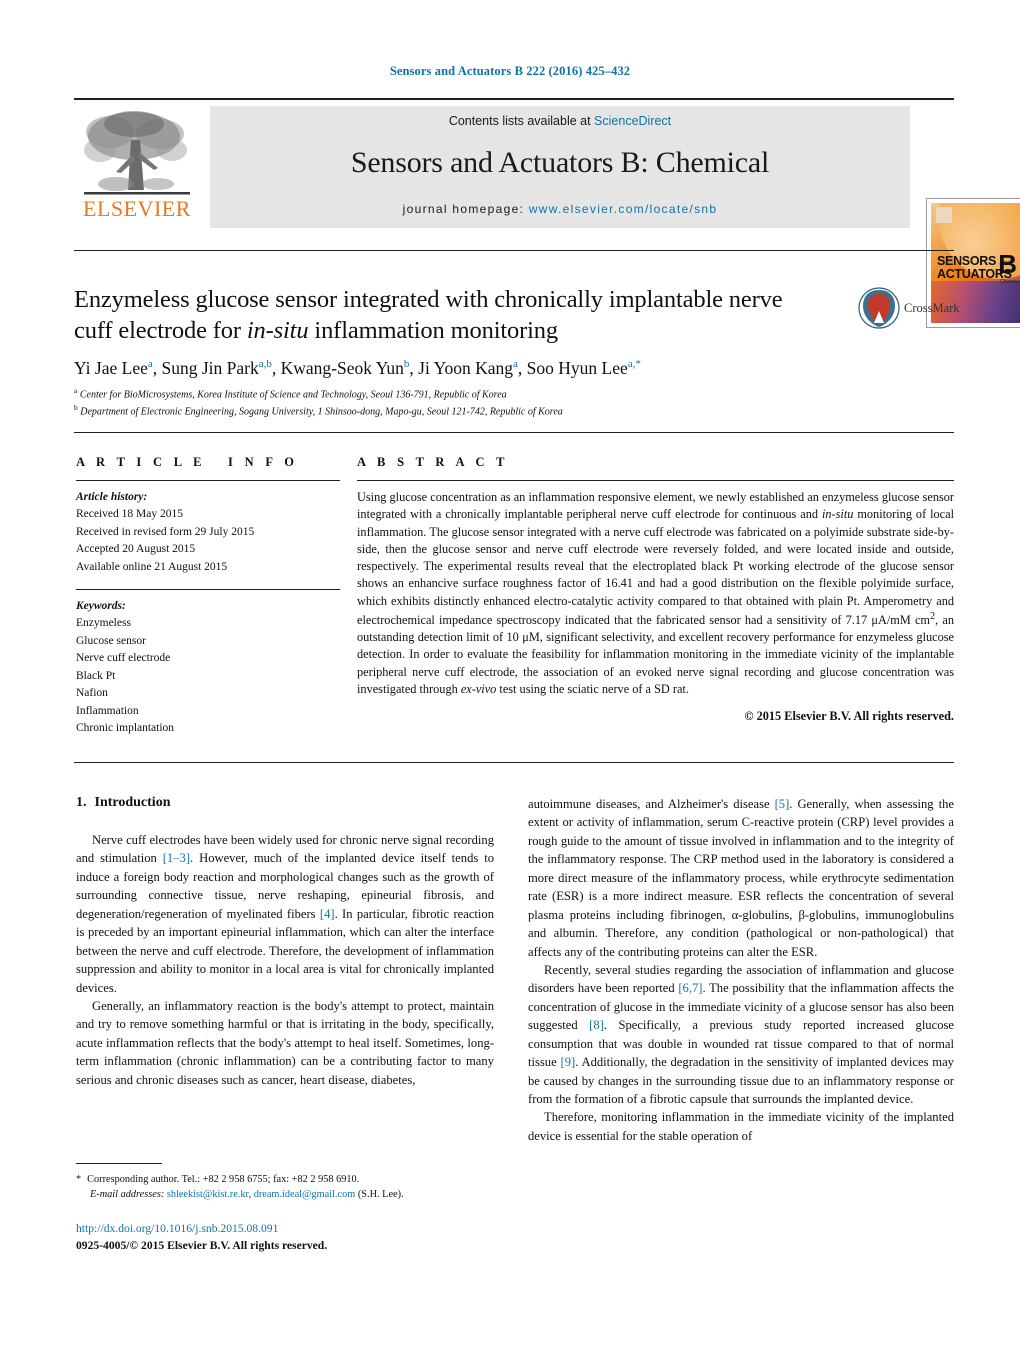  Describe the element at coordinates (690, 988) in the screenshot. I see `citation-link: [6,7]` at that location.